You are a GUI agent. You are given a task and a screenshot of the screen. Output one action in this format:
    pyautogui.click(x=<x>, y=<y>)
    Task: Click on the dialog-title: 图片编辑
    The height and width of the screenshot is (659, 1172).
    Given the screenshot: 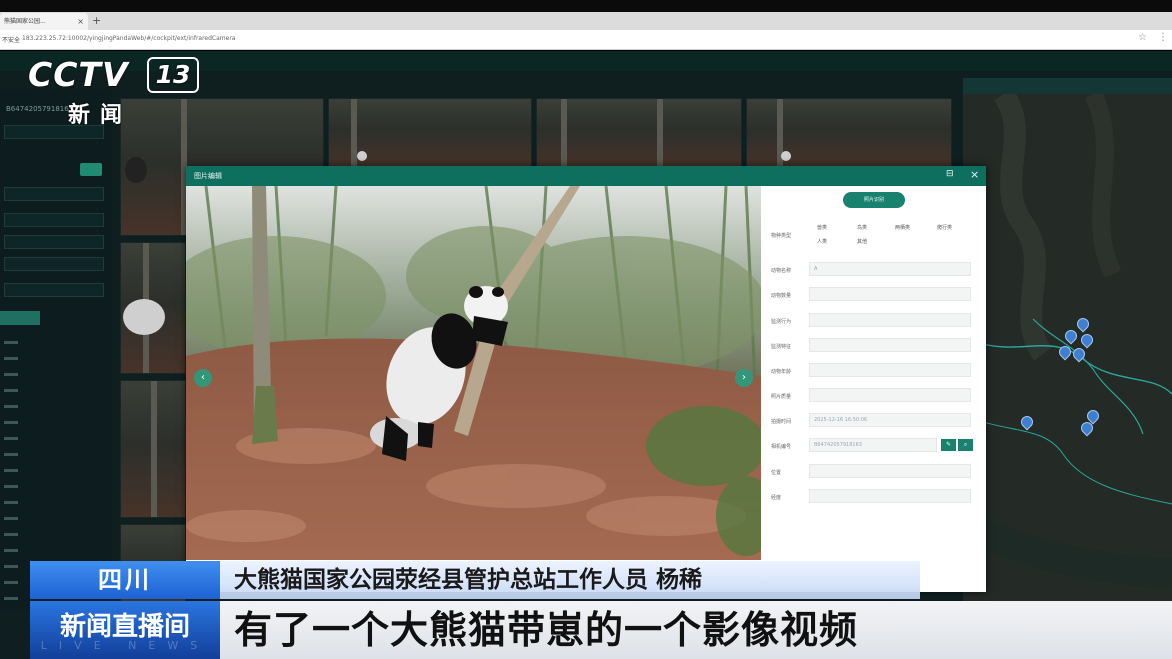 What is the action you would take?
    pyautogui.click(x=208, y=176)
    